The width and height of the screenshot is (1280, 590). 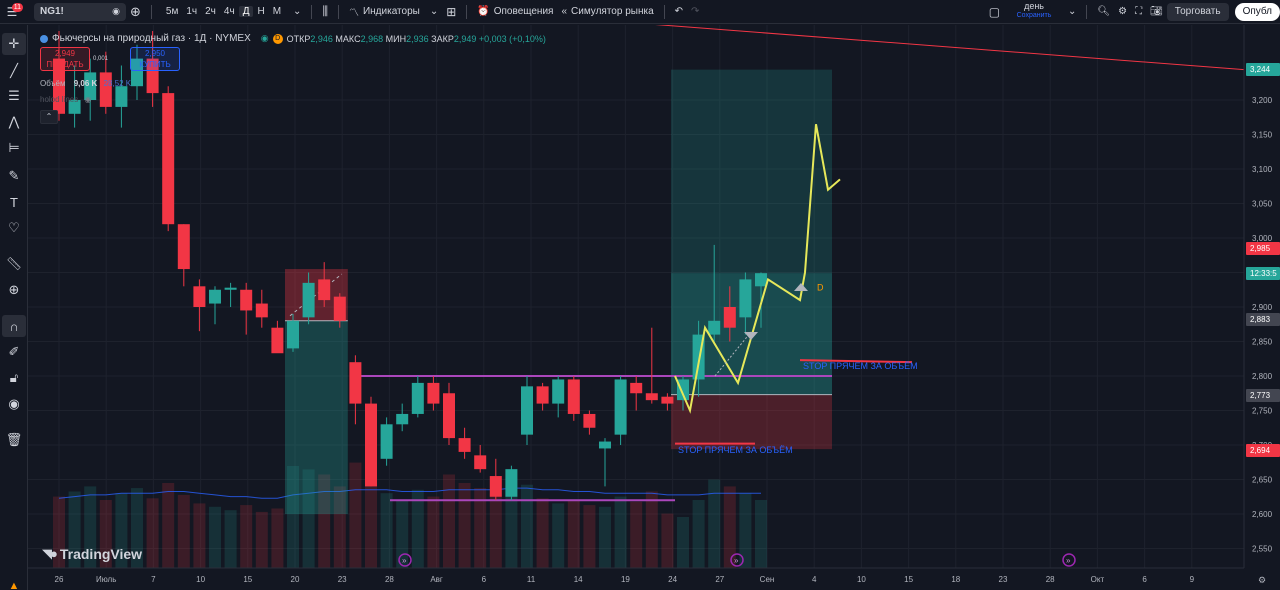 What do you see at coordinates (1262, 580) in the screenshot?
I see `time-axis-settings-icon: ⚙` at bounding box center [1262, 580].